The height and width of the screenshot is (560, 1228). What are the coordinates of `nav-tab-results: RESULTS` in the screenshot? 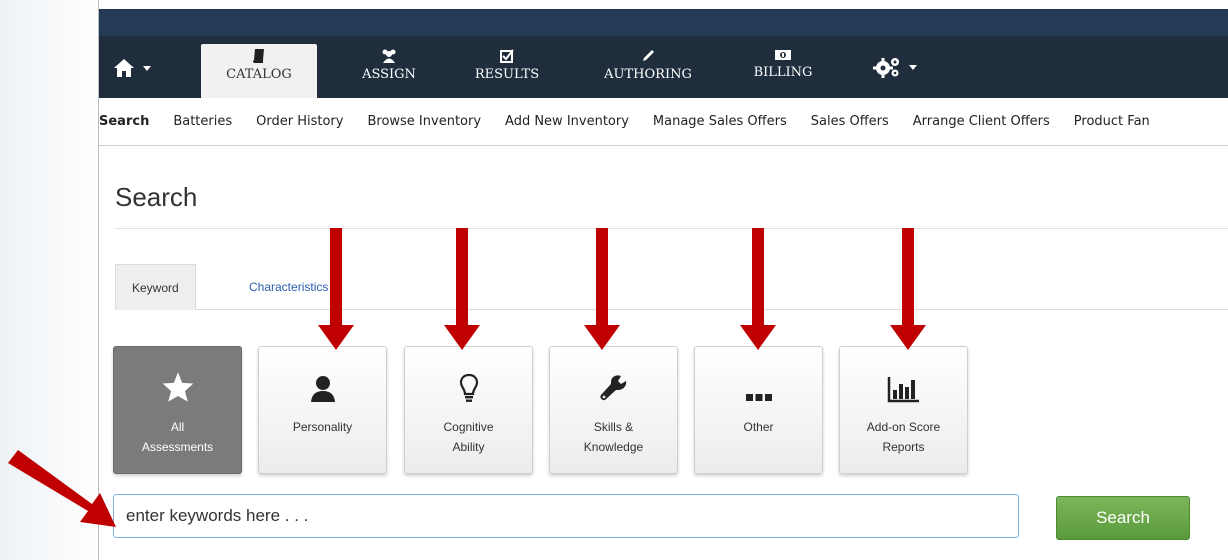 It's located at (507, 71).